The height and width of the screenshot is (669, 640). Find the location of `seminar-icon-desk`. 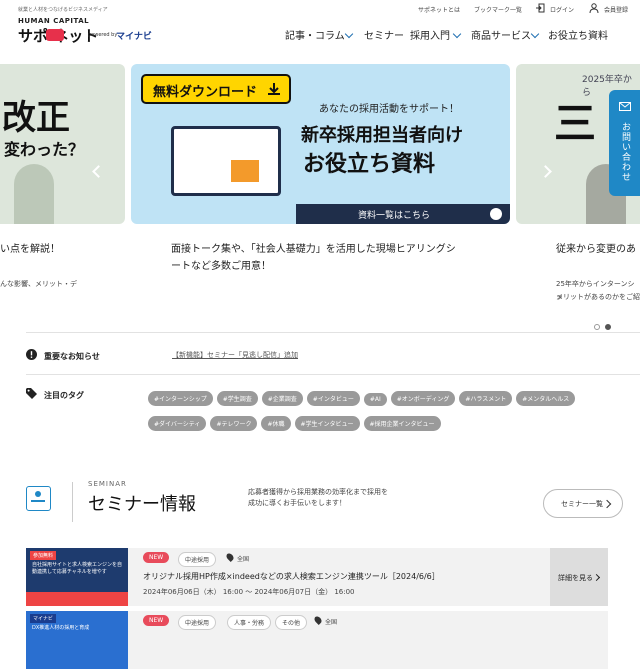

seminar-icon-desk is located at coordinates (38, 503).